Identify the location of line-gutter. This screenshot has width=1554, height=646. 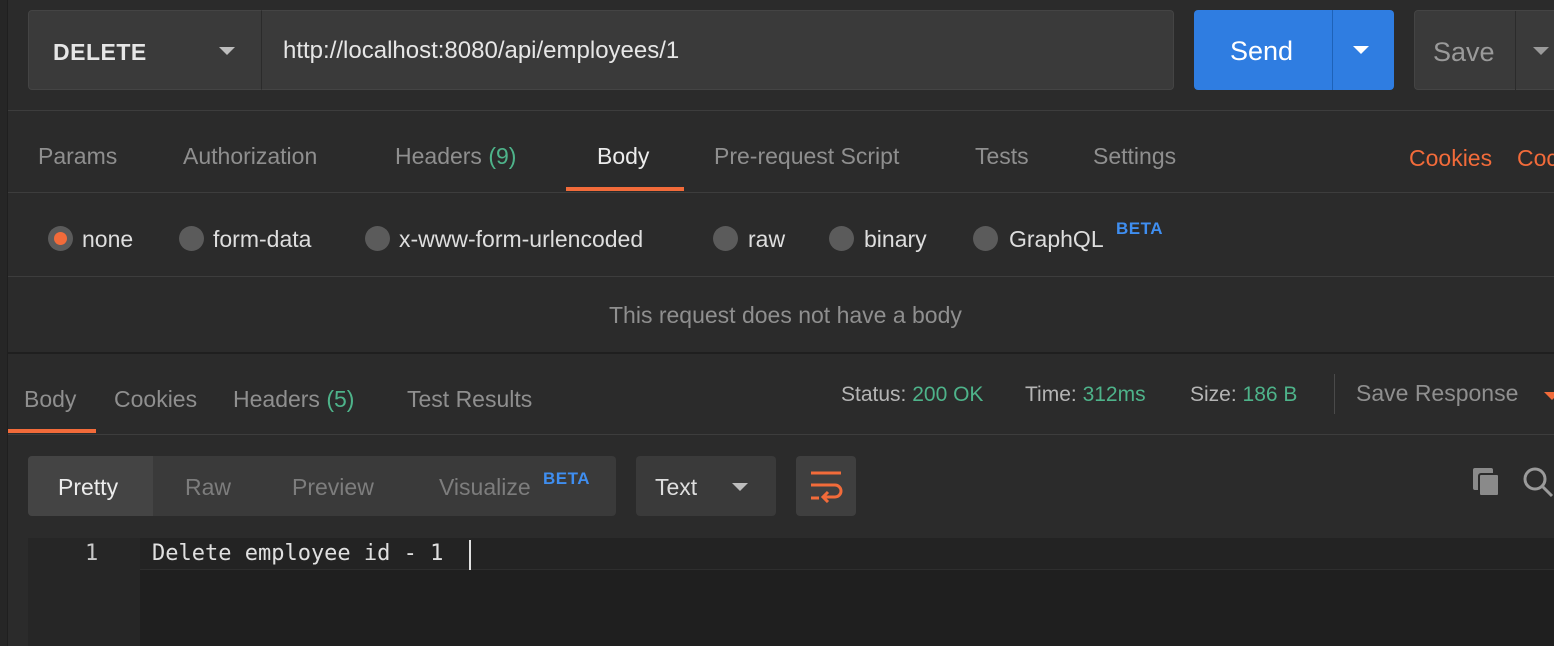
(84, 592).